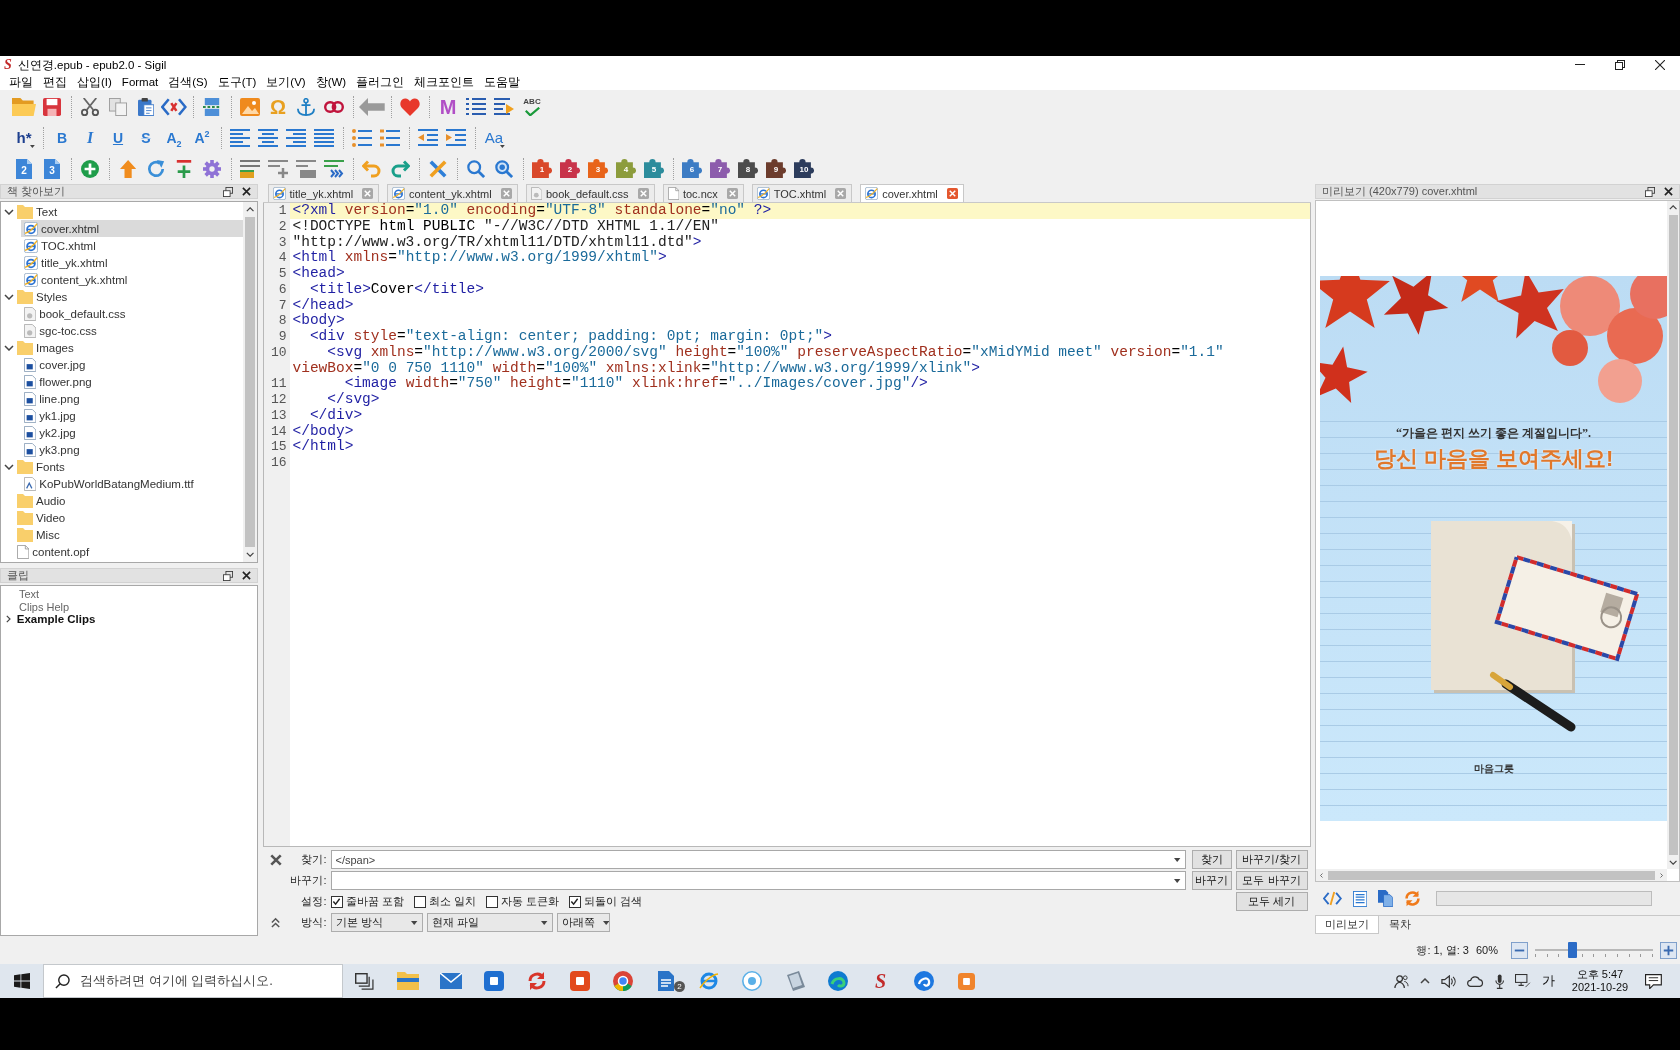  I want to click on cross-icon, so click(438, 168).